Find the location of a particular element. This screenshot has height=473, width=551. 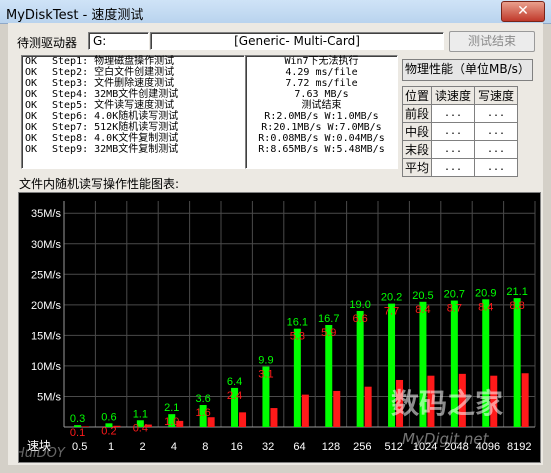

x-tick-label: 512 is located at coordinates (394, 447).